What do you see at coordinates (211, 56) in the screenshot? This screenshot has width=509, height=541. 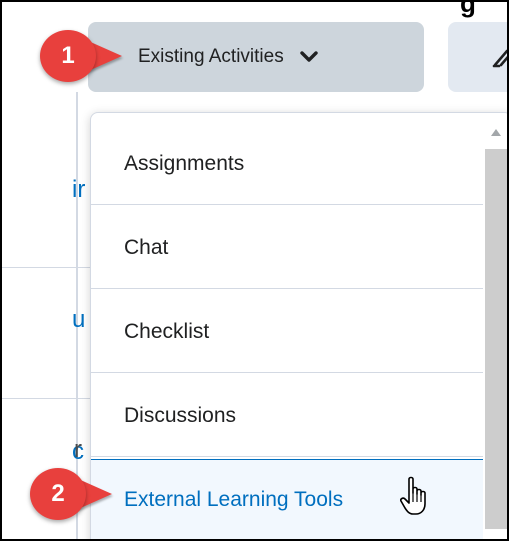 I see `existing-activities-label: Existing Activities` at bounding box center [211, 56].